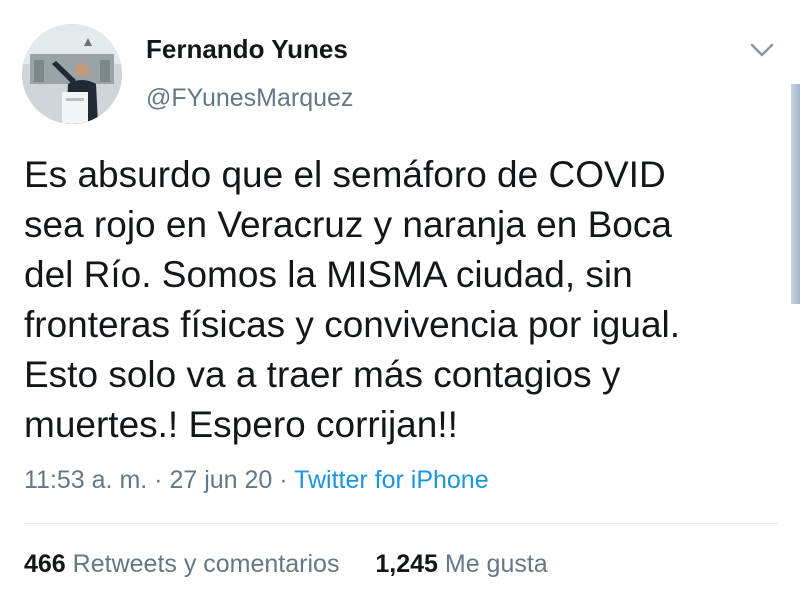  What do you see at coordinates (221, 480) in the screenshot?
I see `tweet-date: 27 jun 20` at bounding box center [221, 480].